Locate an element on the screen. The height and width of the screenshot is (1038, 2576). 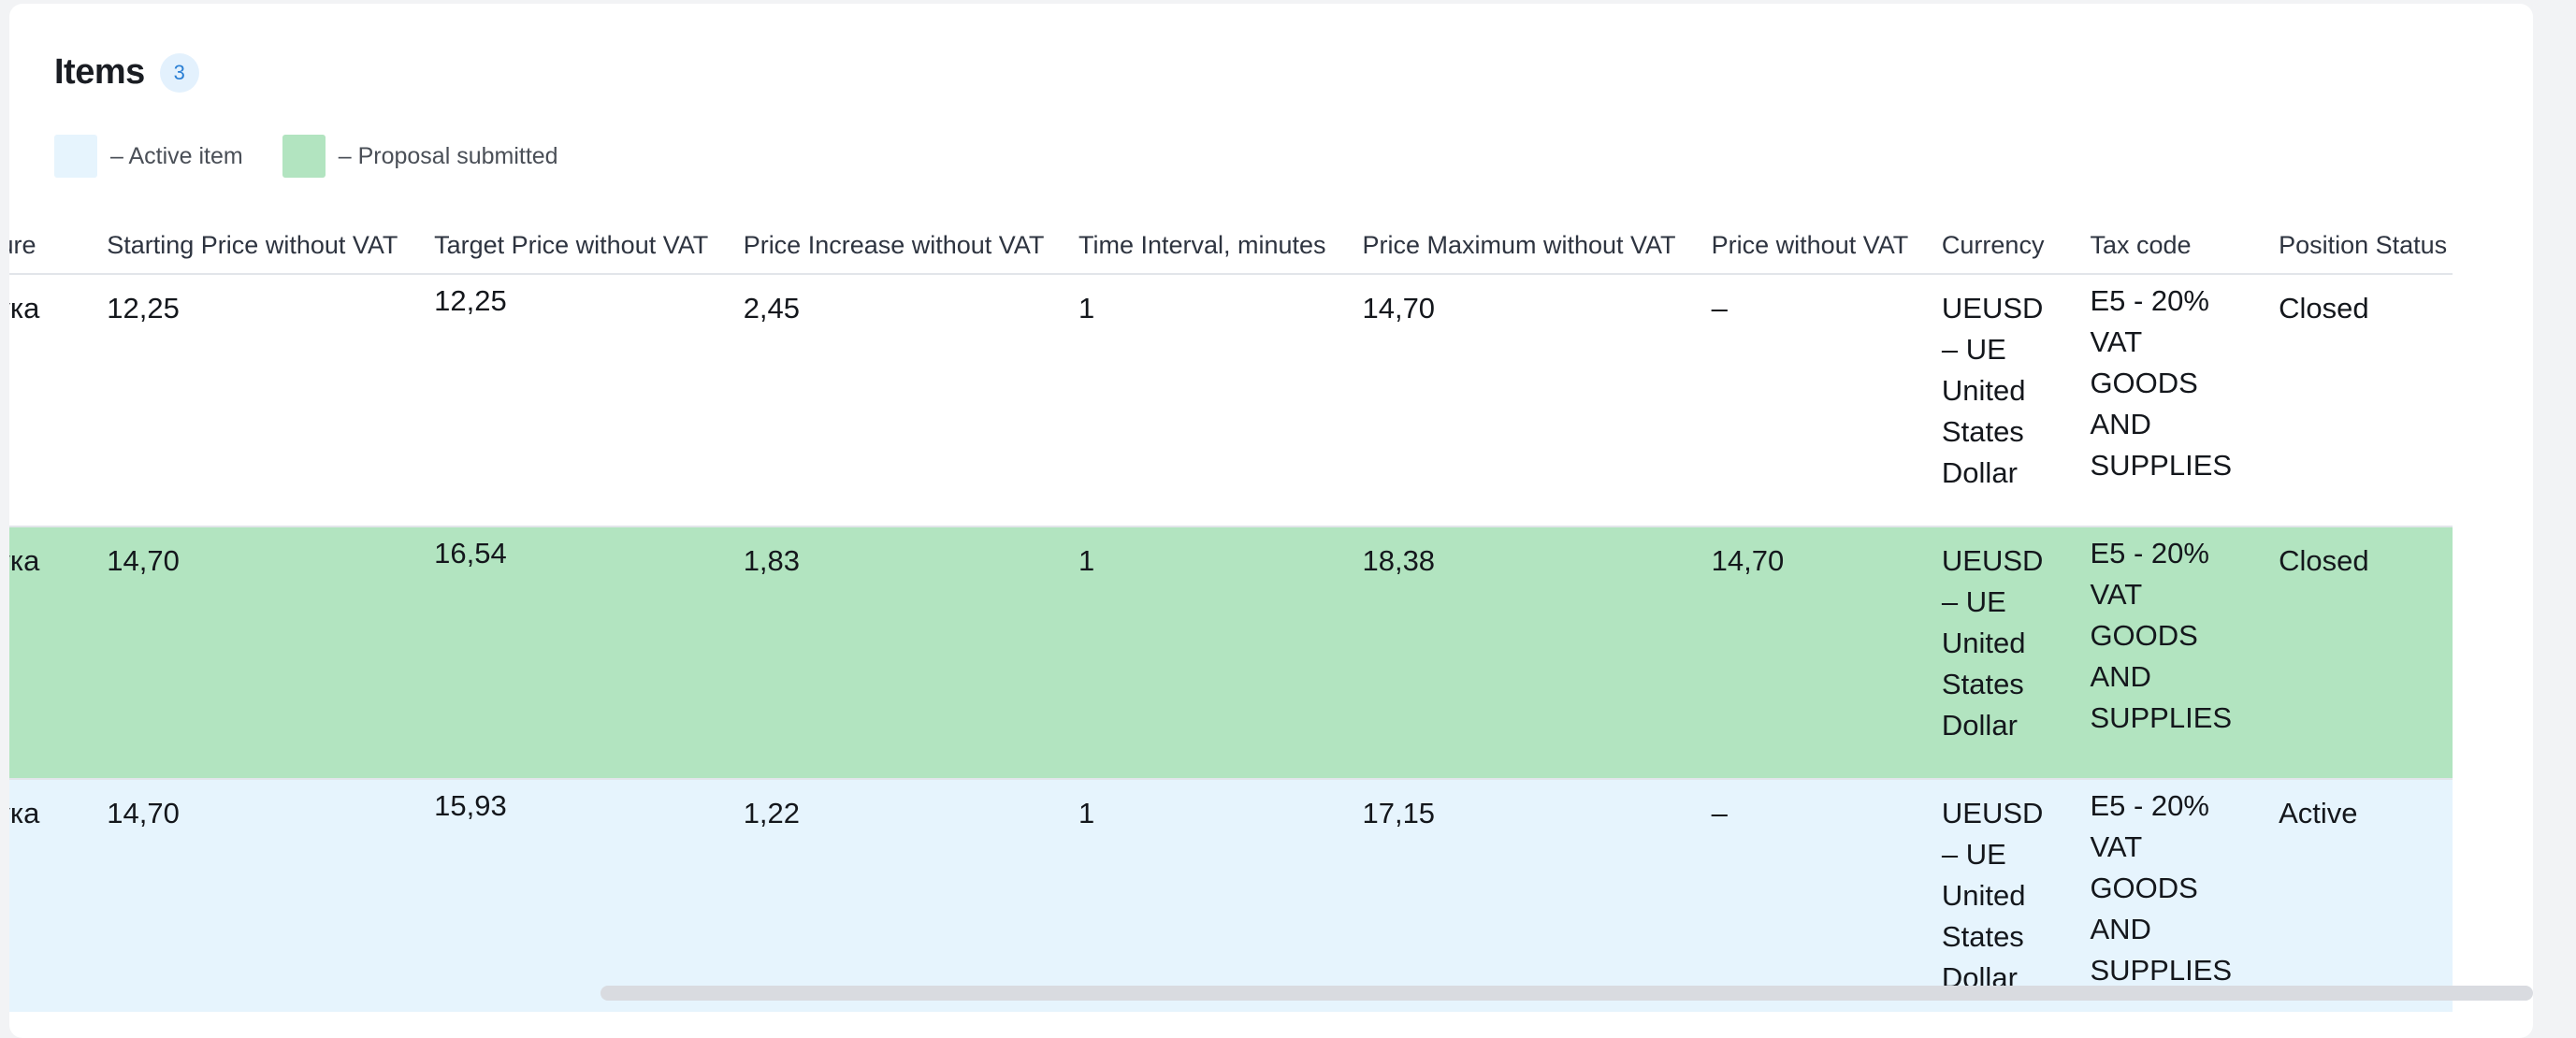
legend: – Active item – Proposal submitted is located at coordinates (326, 156).